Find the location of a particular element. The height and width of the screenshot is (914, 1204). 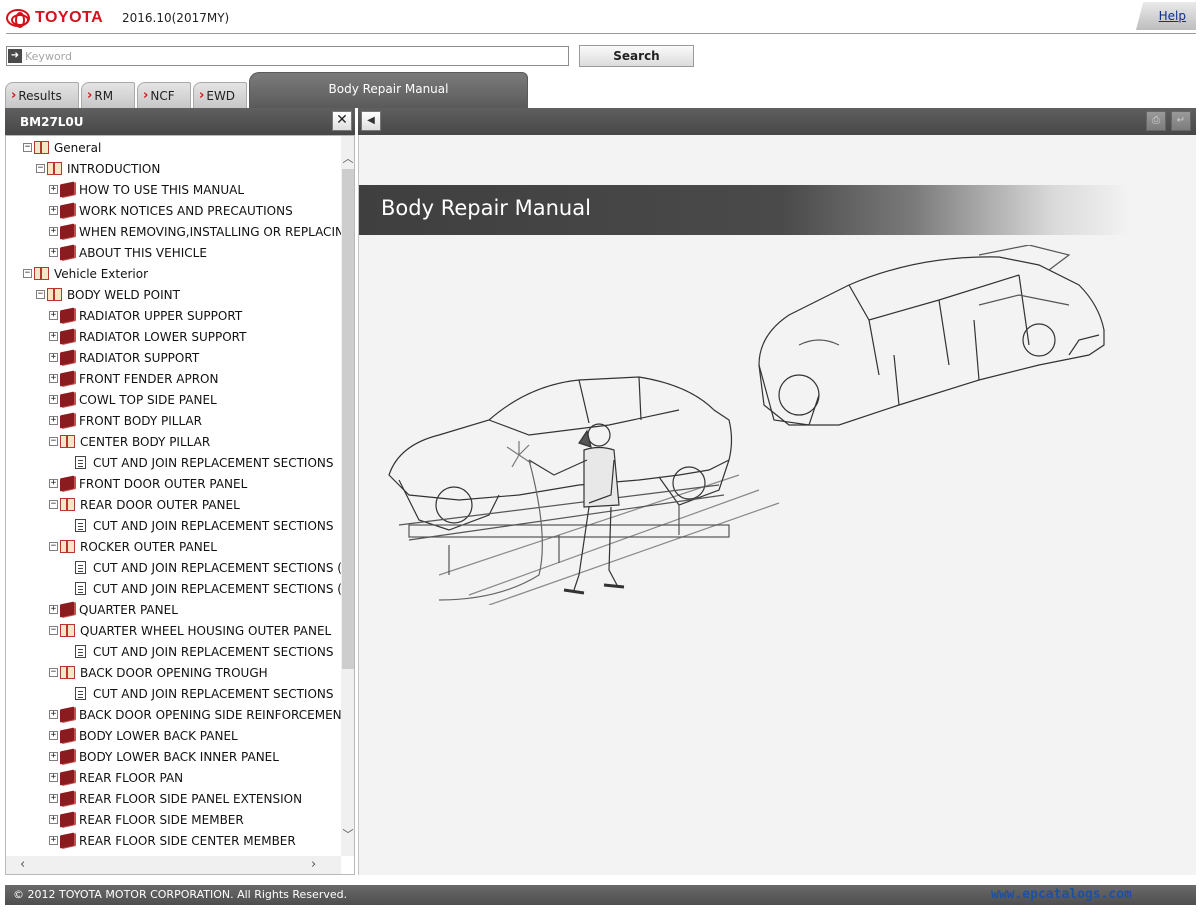

tree-item: + BODY LOWER BACK INNER PANEL is located at coordinates (164, 756).